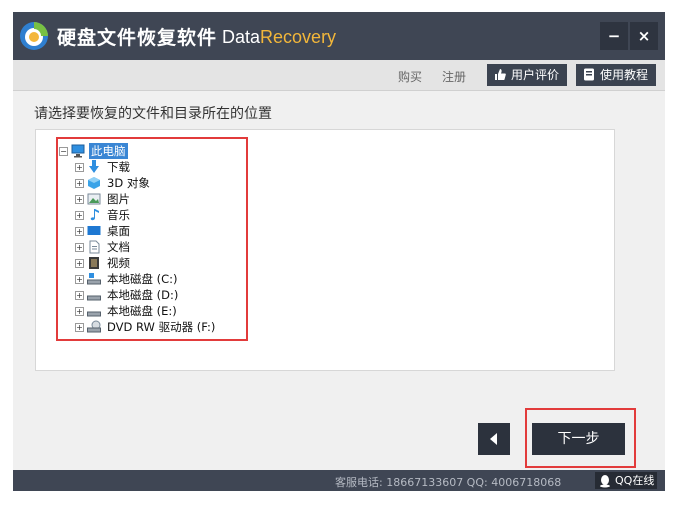 The width and height of the screenshot is (678, 505). I want to click on brand-name: DataRecovery, so click(279, 37).